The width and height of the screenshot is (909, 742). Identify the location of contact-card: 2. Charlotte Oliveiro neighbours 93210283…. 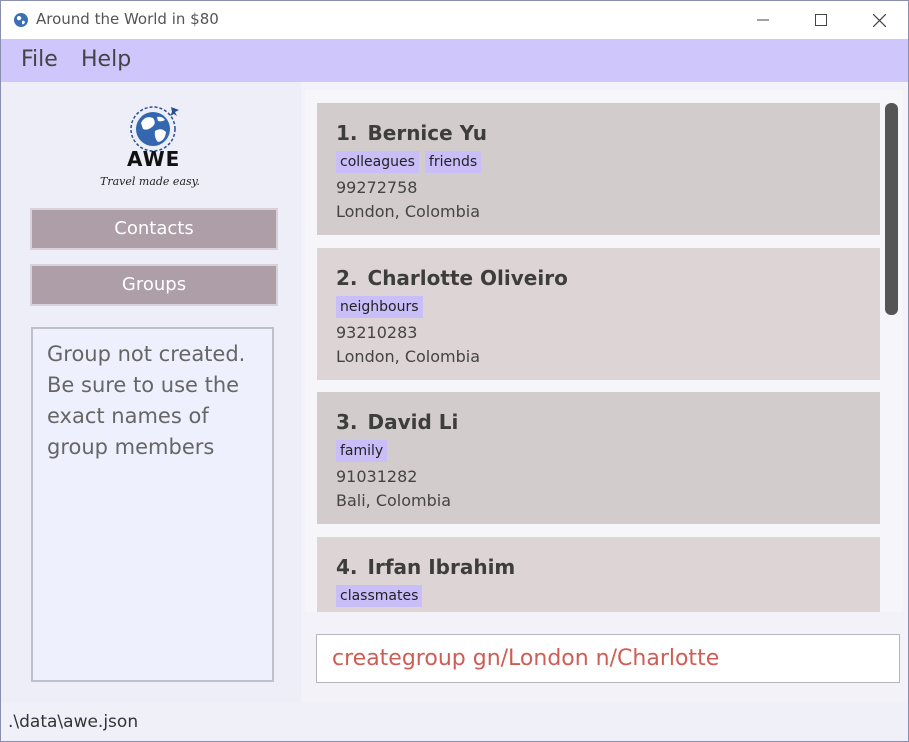
(598, 314).